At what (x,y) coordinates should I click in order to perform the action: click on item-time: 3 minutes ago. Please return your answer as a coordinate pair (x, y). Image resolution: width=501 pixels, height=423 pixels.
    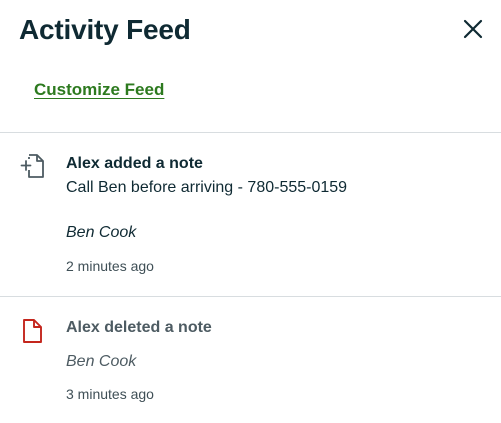
    Looking at the image, I should click on (110, 394).